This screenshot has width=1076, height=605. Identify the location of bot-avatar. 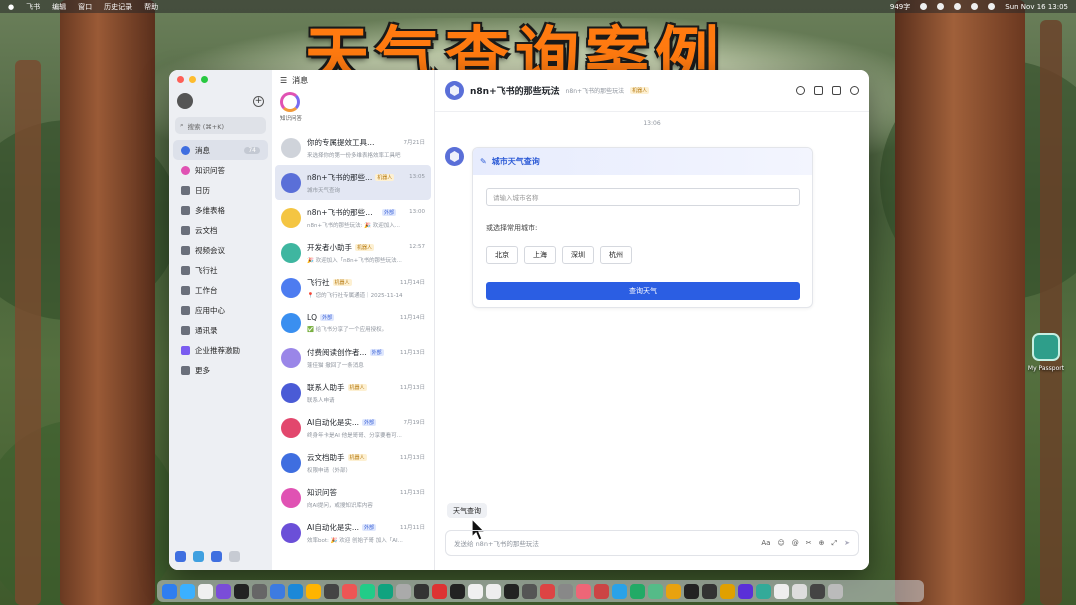
(454, 156).